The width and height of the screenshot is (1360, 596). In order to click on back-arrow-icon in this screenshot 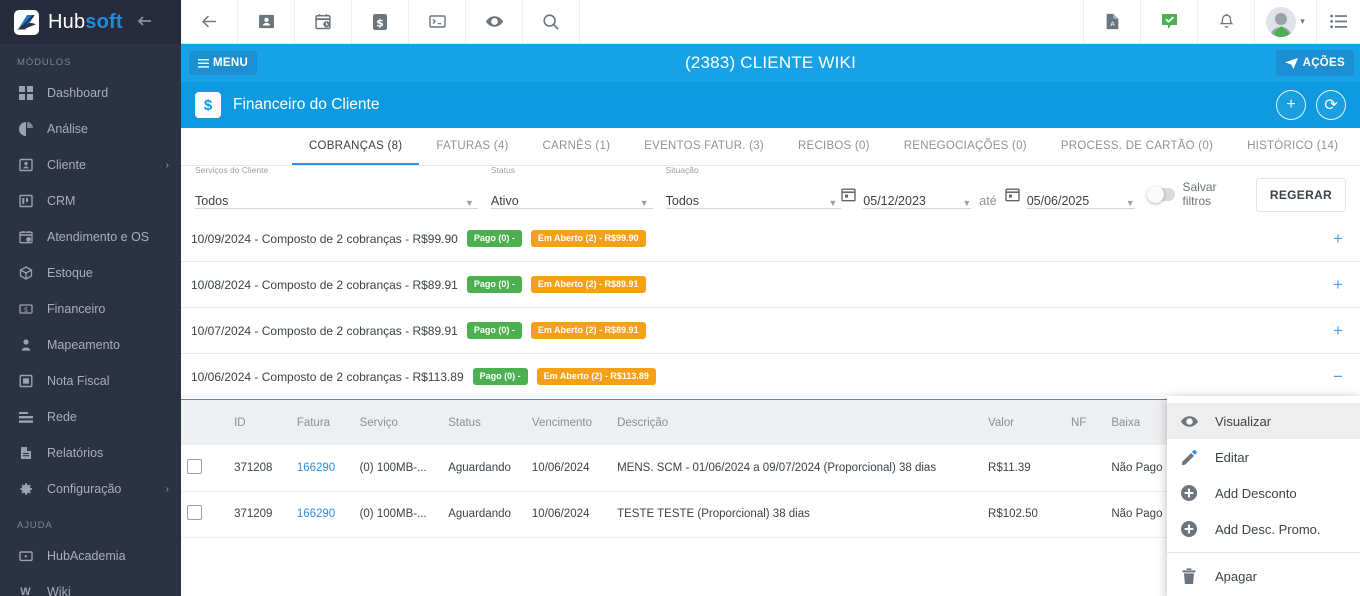, I will do `click(209, 21)`.